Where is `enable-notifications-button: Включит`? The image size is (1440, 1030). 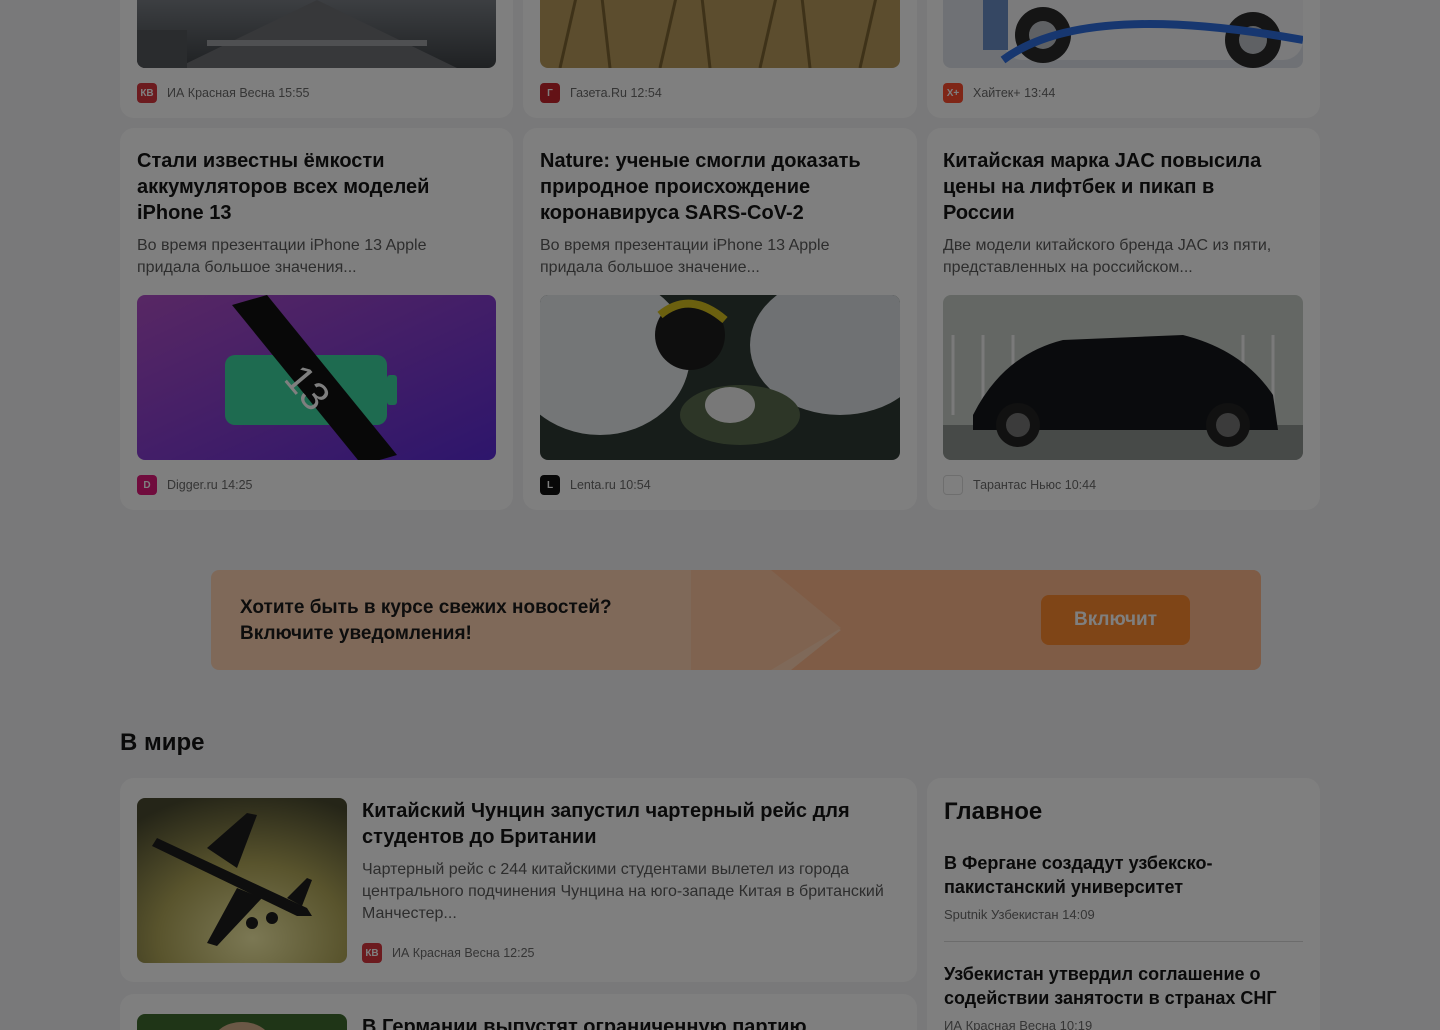
enable-notifications-button: Включит is located at coordinates (1115, 620).